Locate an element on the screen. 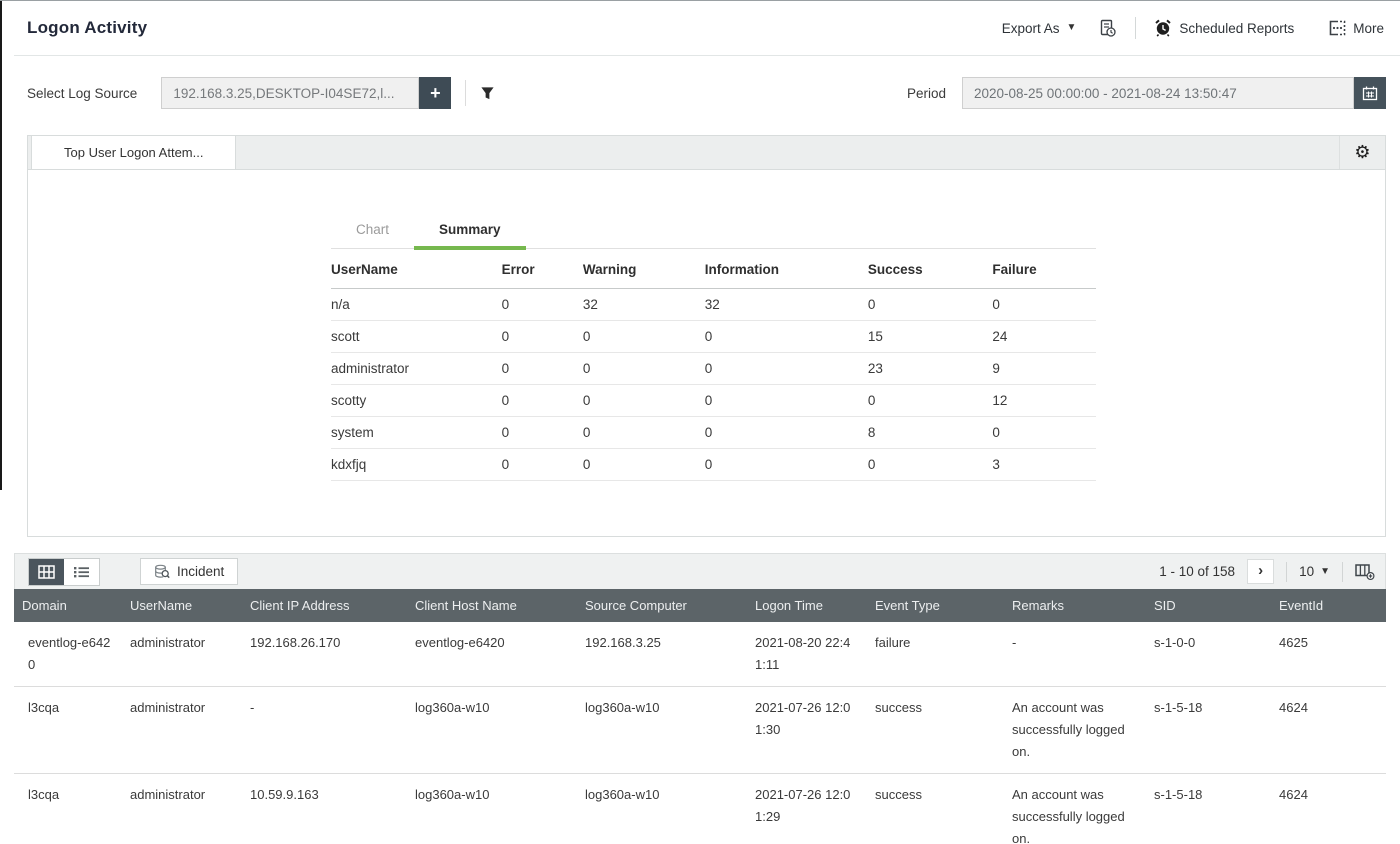 The image size is (1400, 844). list-view-button is located at coordinates (81, 571).